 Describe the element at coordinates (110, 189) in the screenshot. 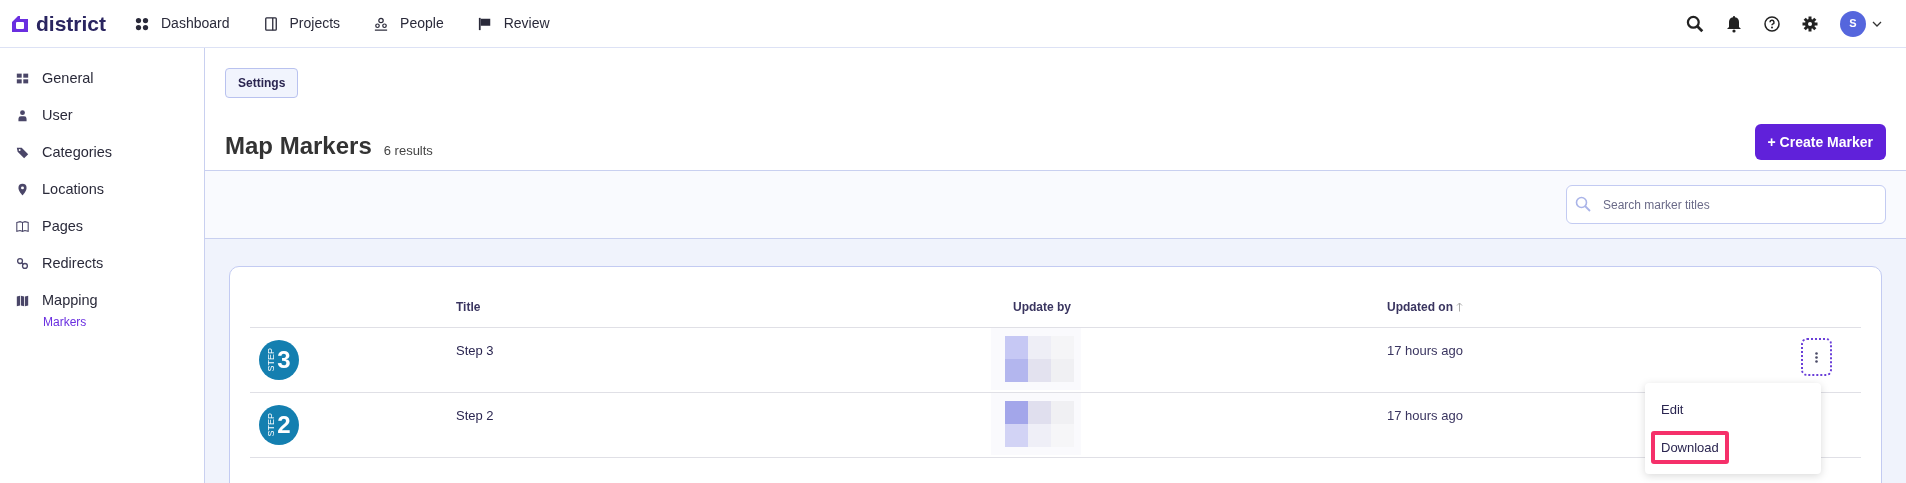

I see `sidebar-item: Locations` at that location.